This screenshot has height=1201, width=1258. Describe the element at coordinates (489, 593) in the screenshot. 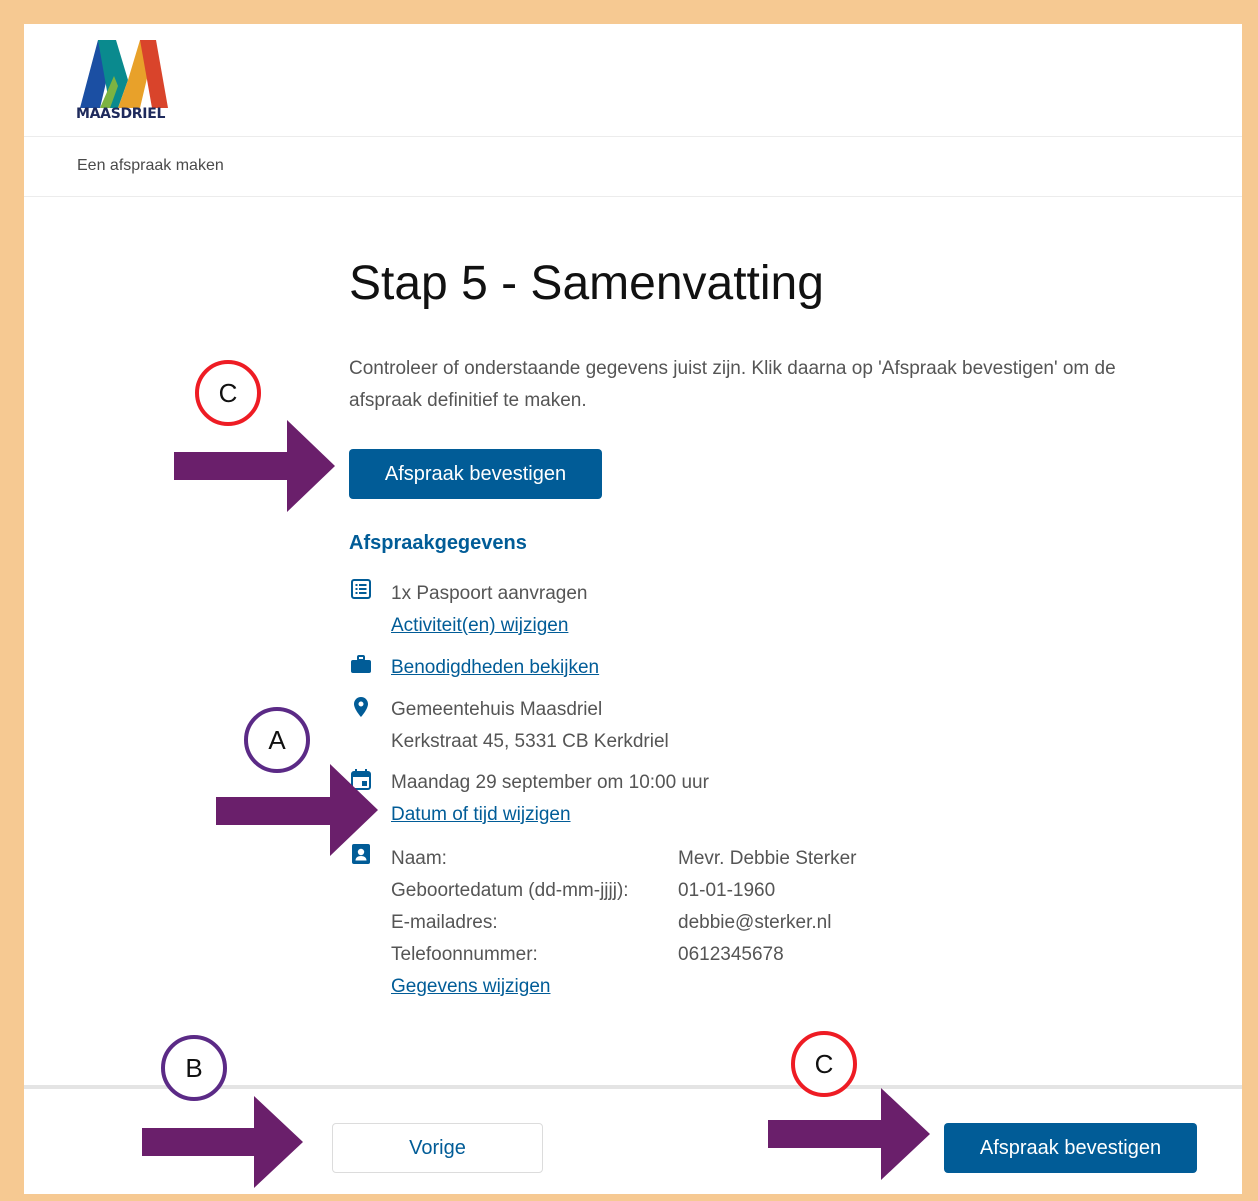

I see `activity-text: 1x Paspoort aanvragen` at that location.